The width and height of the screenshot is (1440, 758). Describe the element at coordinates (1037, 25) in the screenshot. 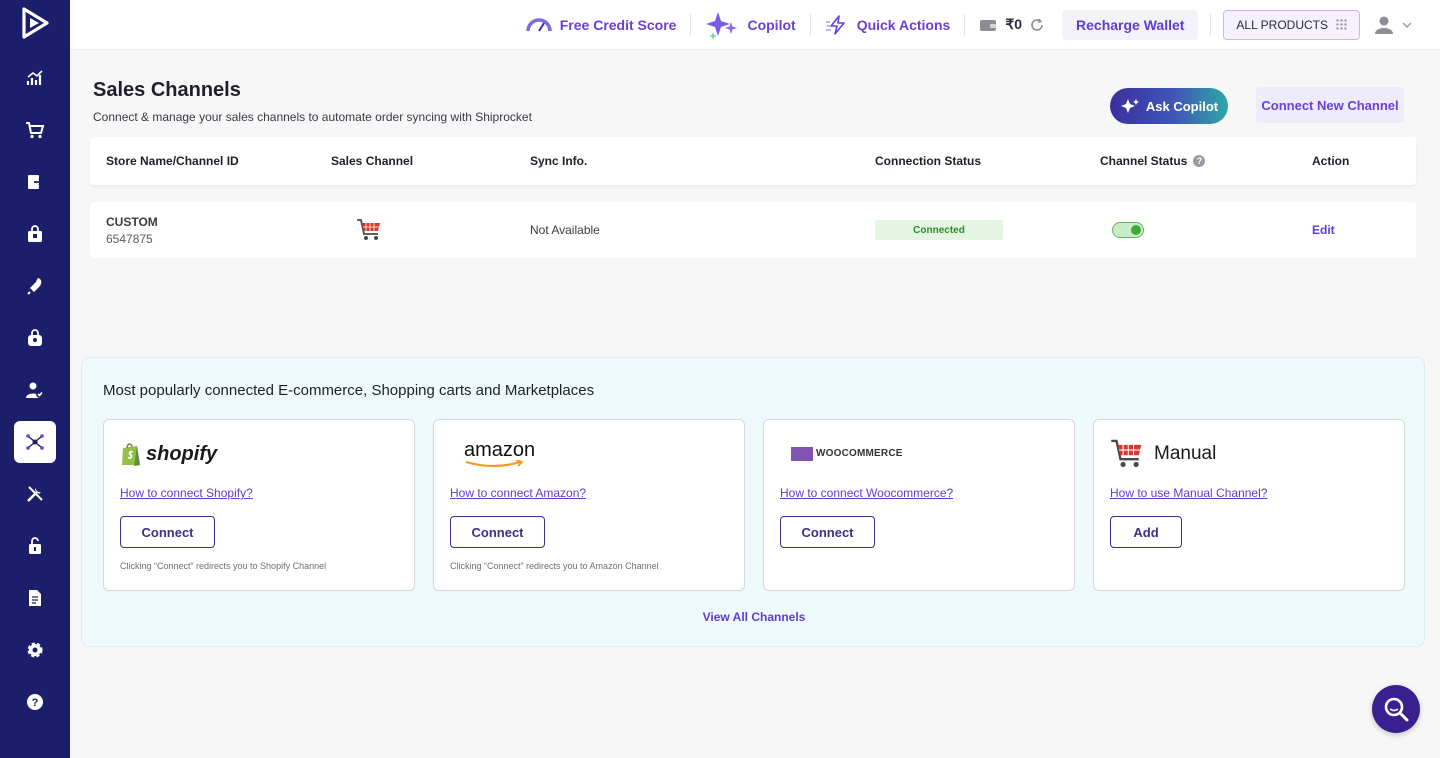

I see `refresh-icon` at that location.